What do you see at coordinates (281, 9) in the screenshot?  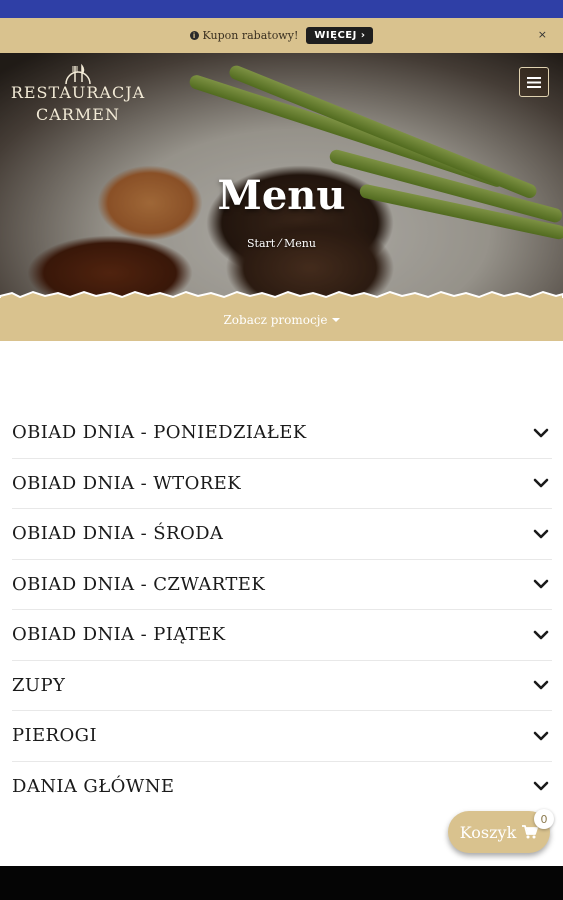 I see `system-status-bar` at bounding box center [281, 9].